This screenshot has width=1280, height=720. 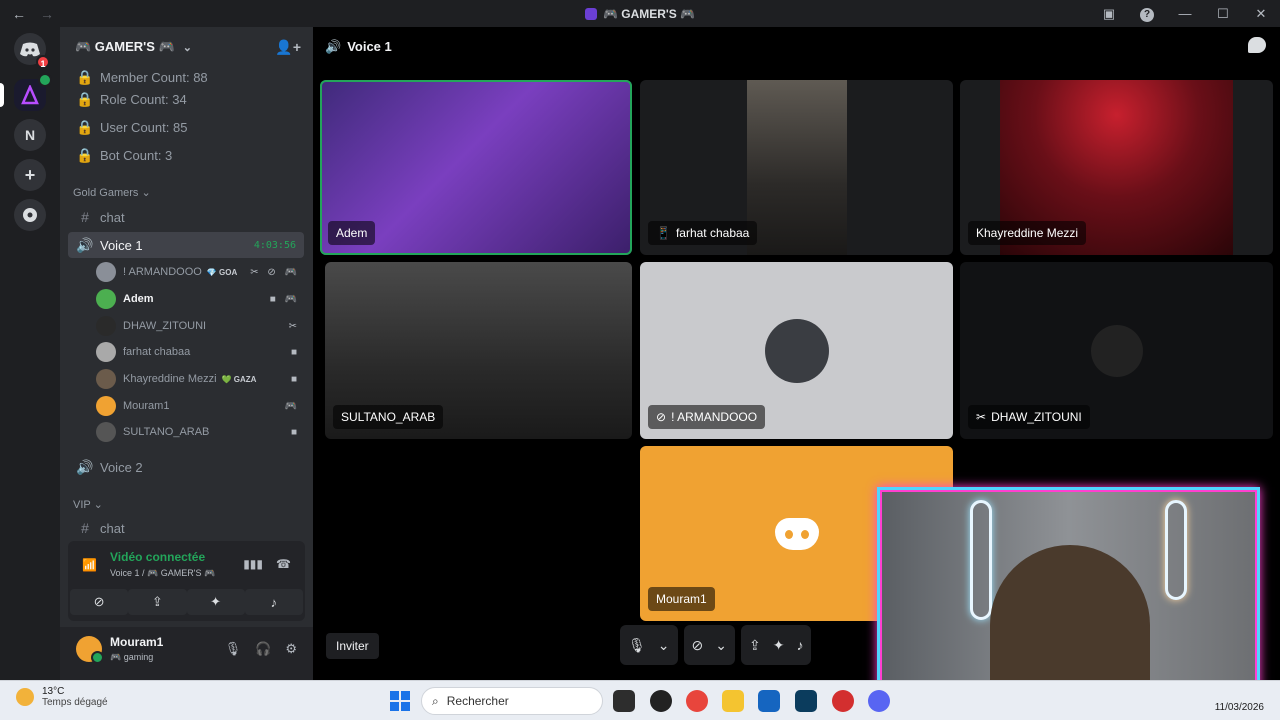 I want to click on category-gold-gamers: Gold Gamers ⌄, so click(x=112, y=192).